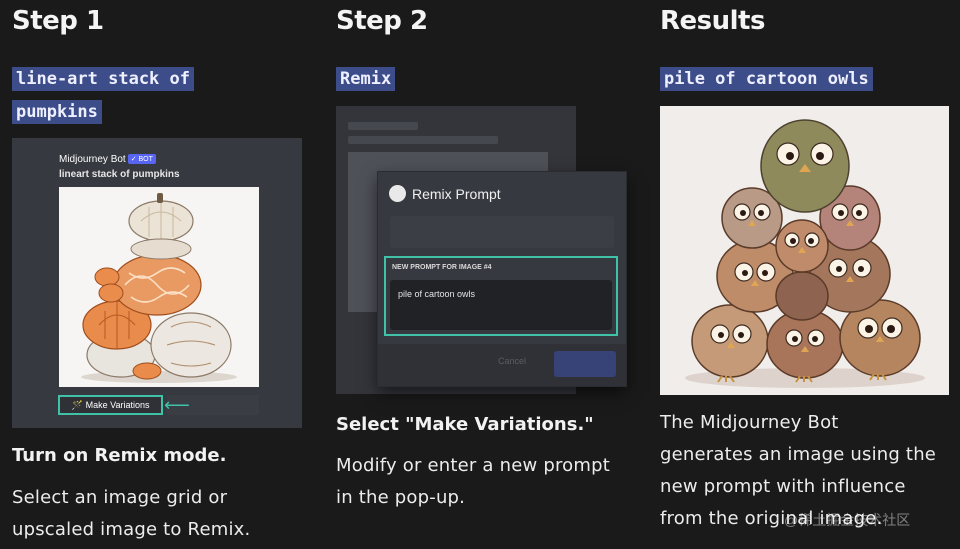  I want to click on step2-body-line1: Modify or enter a new prompt, so click(473, 465).